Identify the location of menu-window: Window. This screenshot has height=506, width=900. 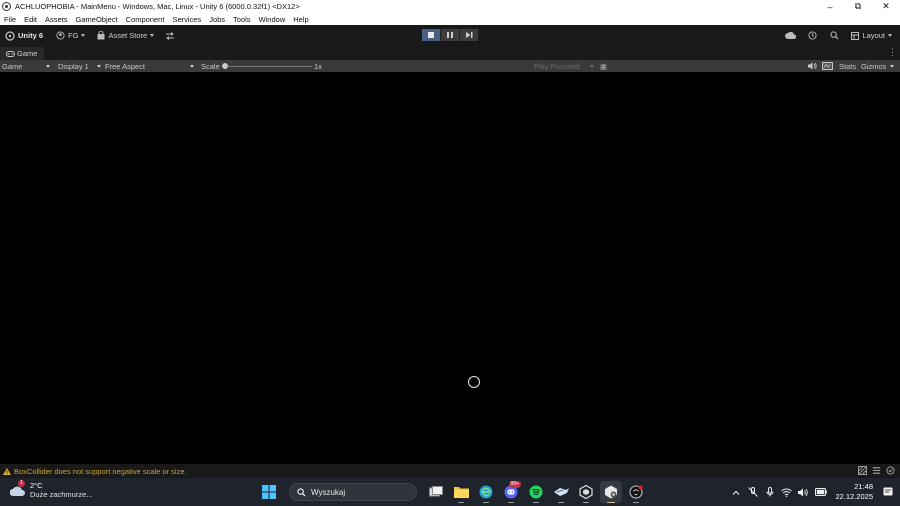
(272, 19).